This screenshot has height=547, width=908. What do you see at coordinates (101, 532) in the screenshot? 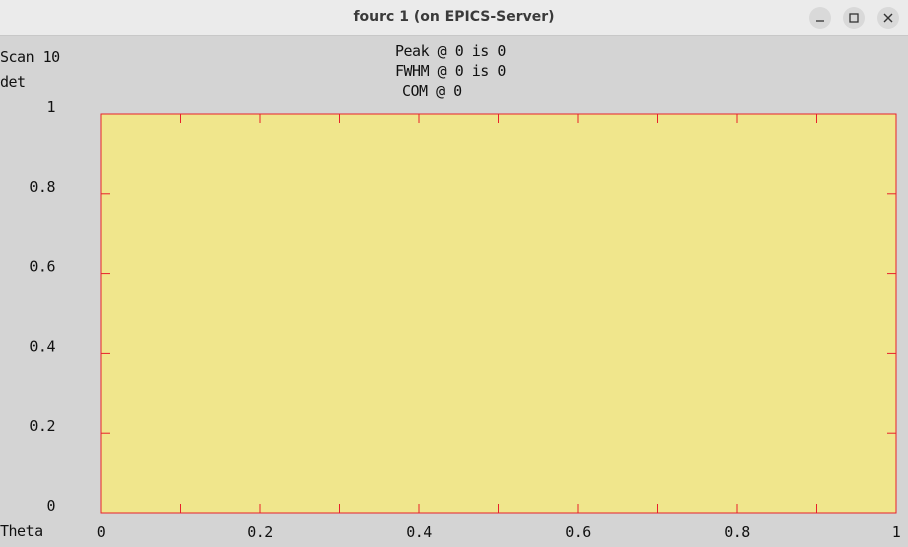
I see `x-tick-label: 0` at bounding box center [101, 532].